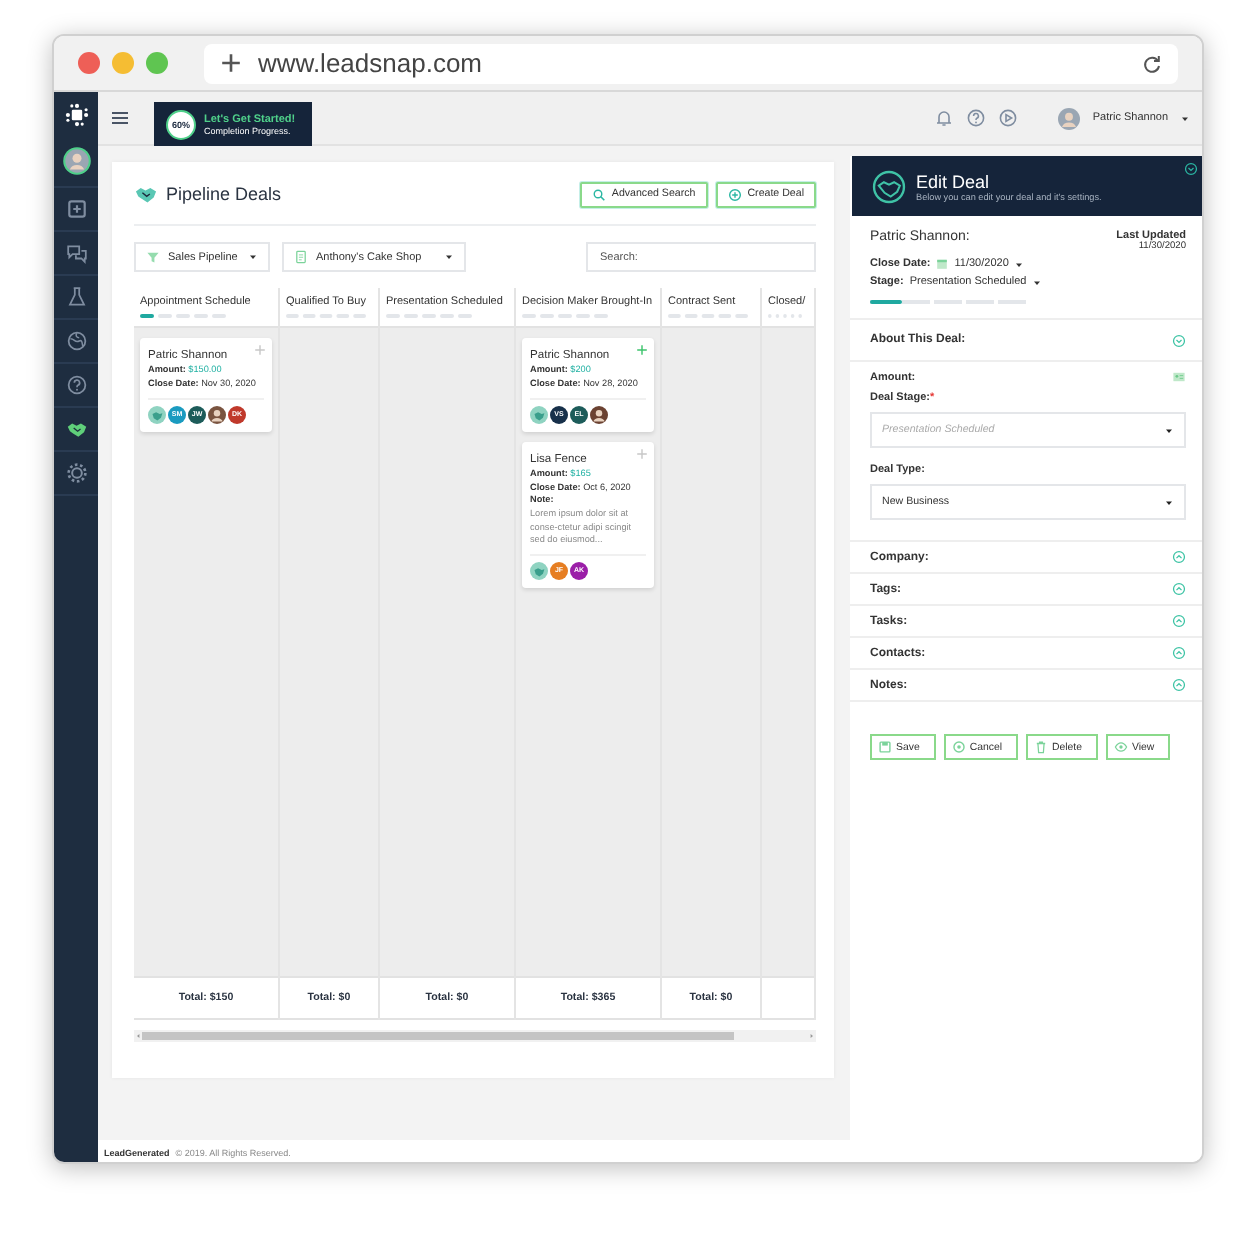  What do you see at coordinates (76, 114) in the screenshot?
I see `logo-icon` at bounding box center [76, 114].